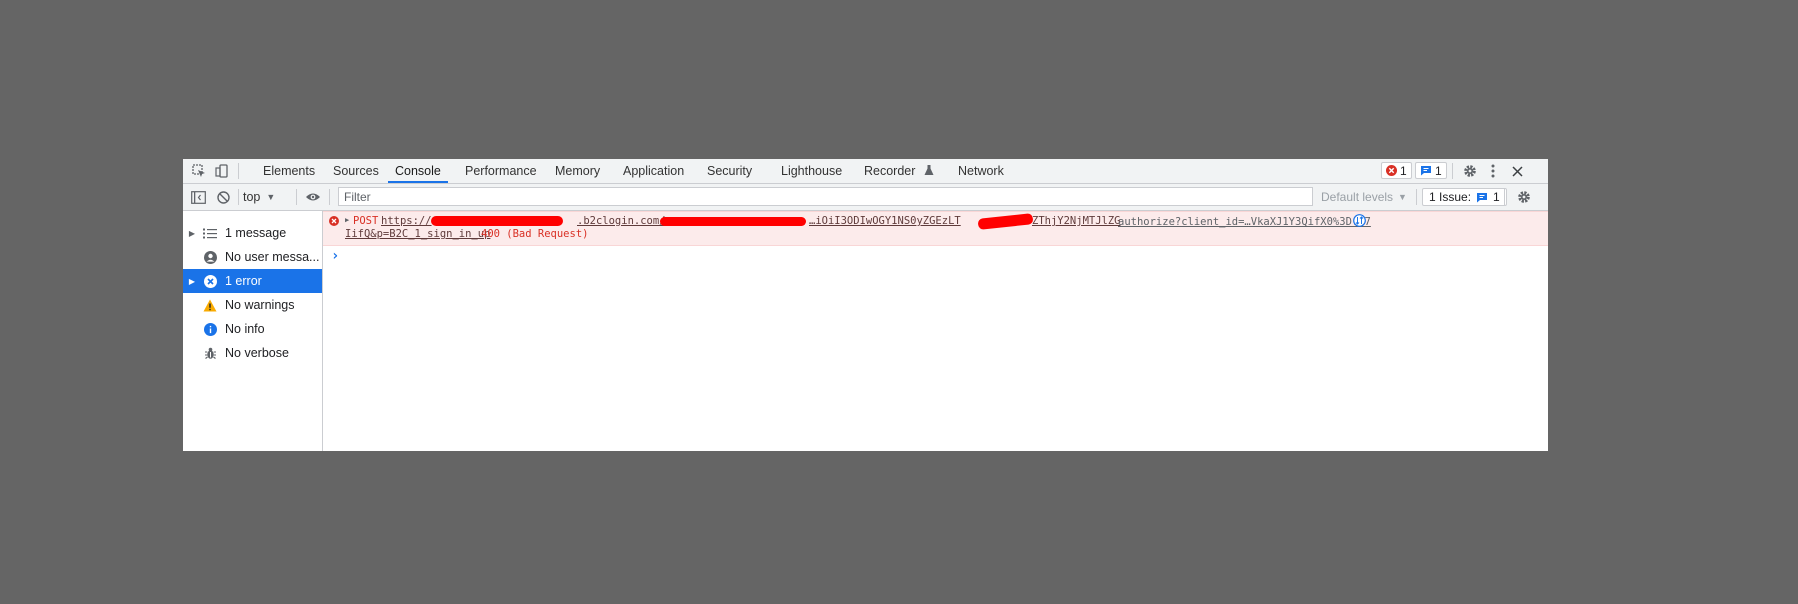 This screenshot has width=1798, height=604. Describe the element at coordinates (1524, 197) in the screenshot. I see `console-settings-gear-icon` at that location.